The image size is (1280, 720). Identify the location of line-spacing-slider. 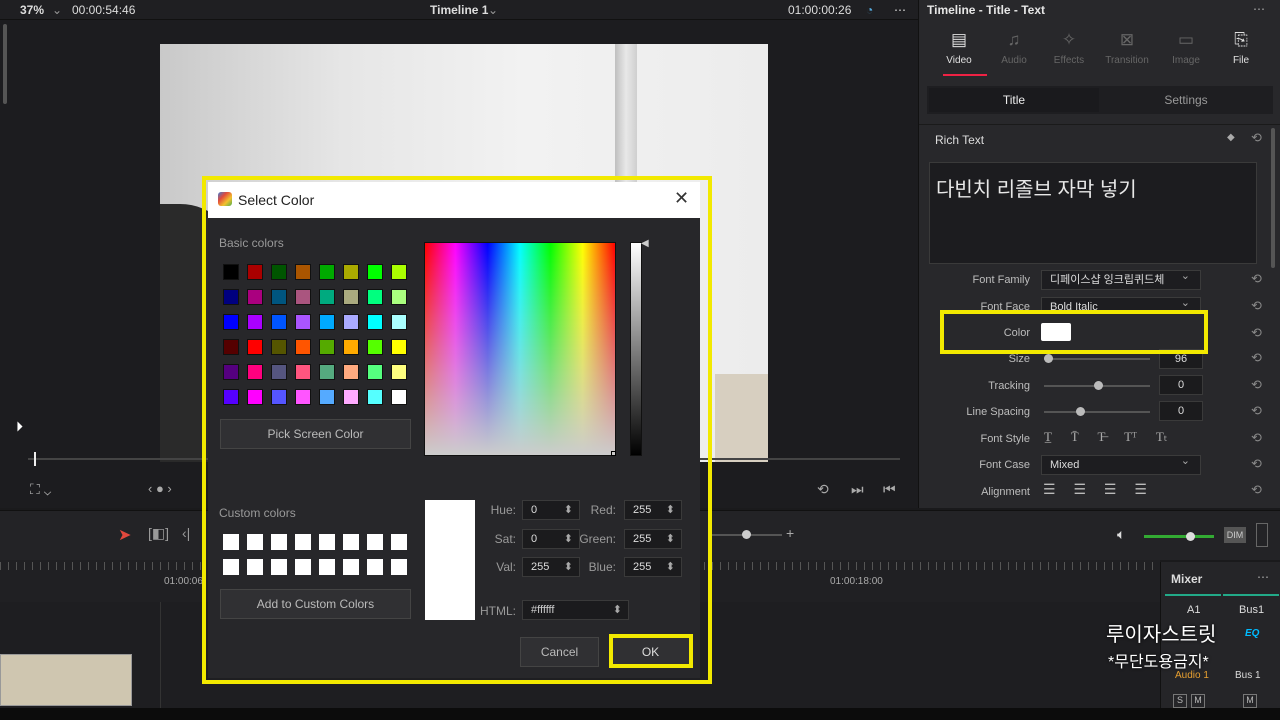
(1097, 411).